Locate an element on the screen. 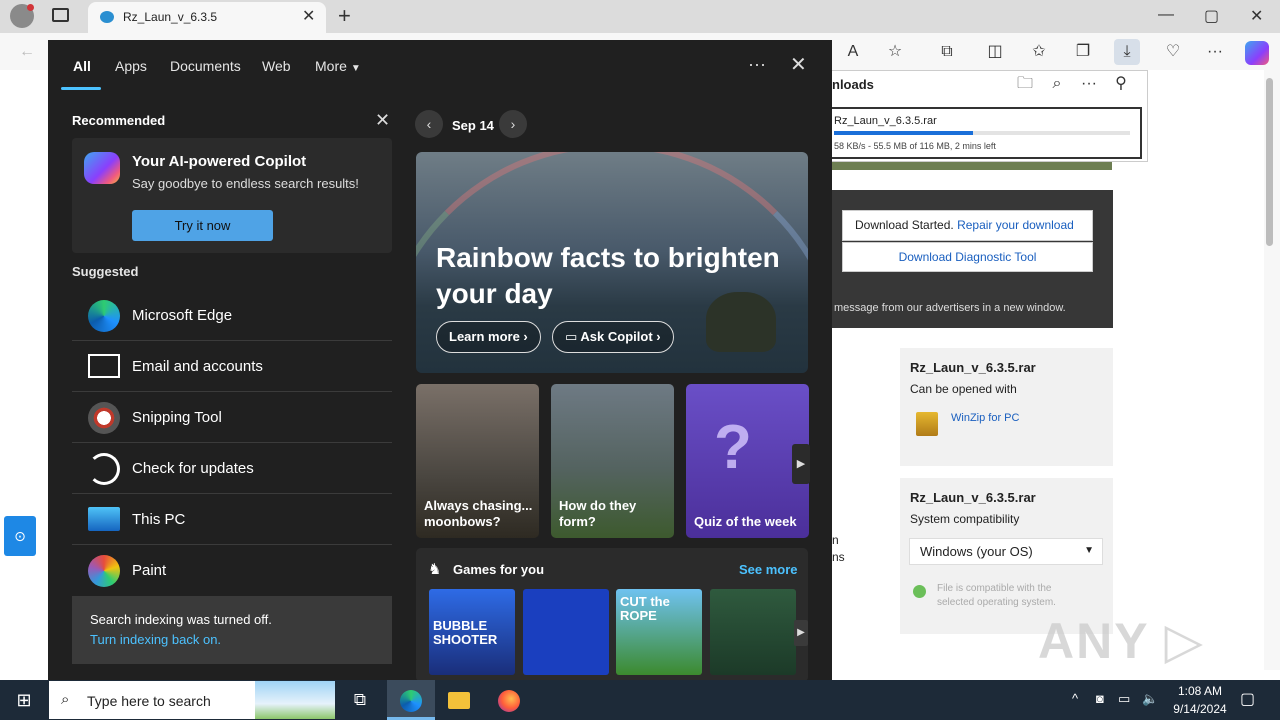 The height and width of the screenshot is (728, 1280). more-options-icon: ··· is located at coordinates (1089, 84).